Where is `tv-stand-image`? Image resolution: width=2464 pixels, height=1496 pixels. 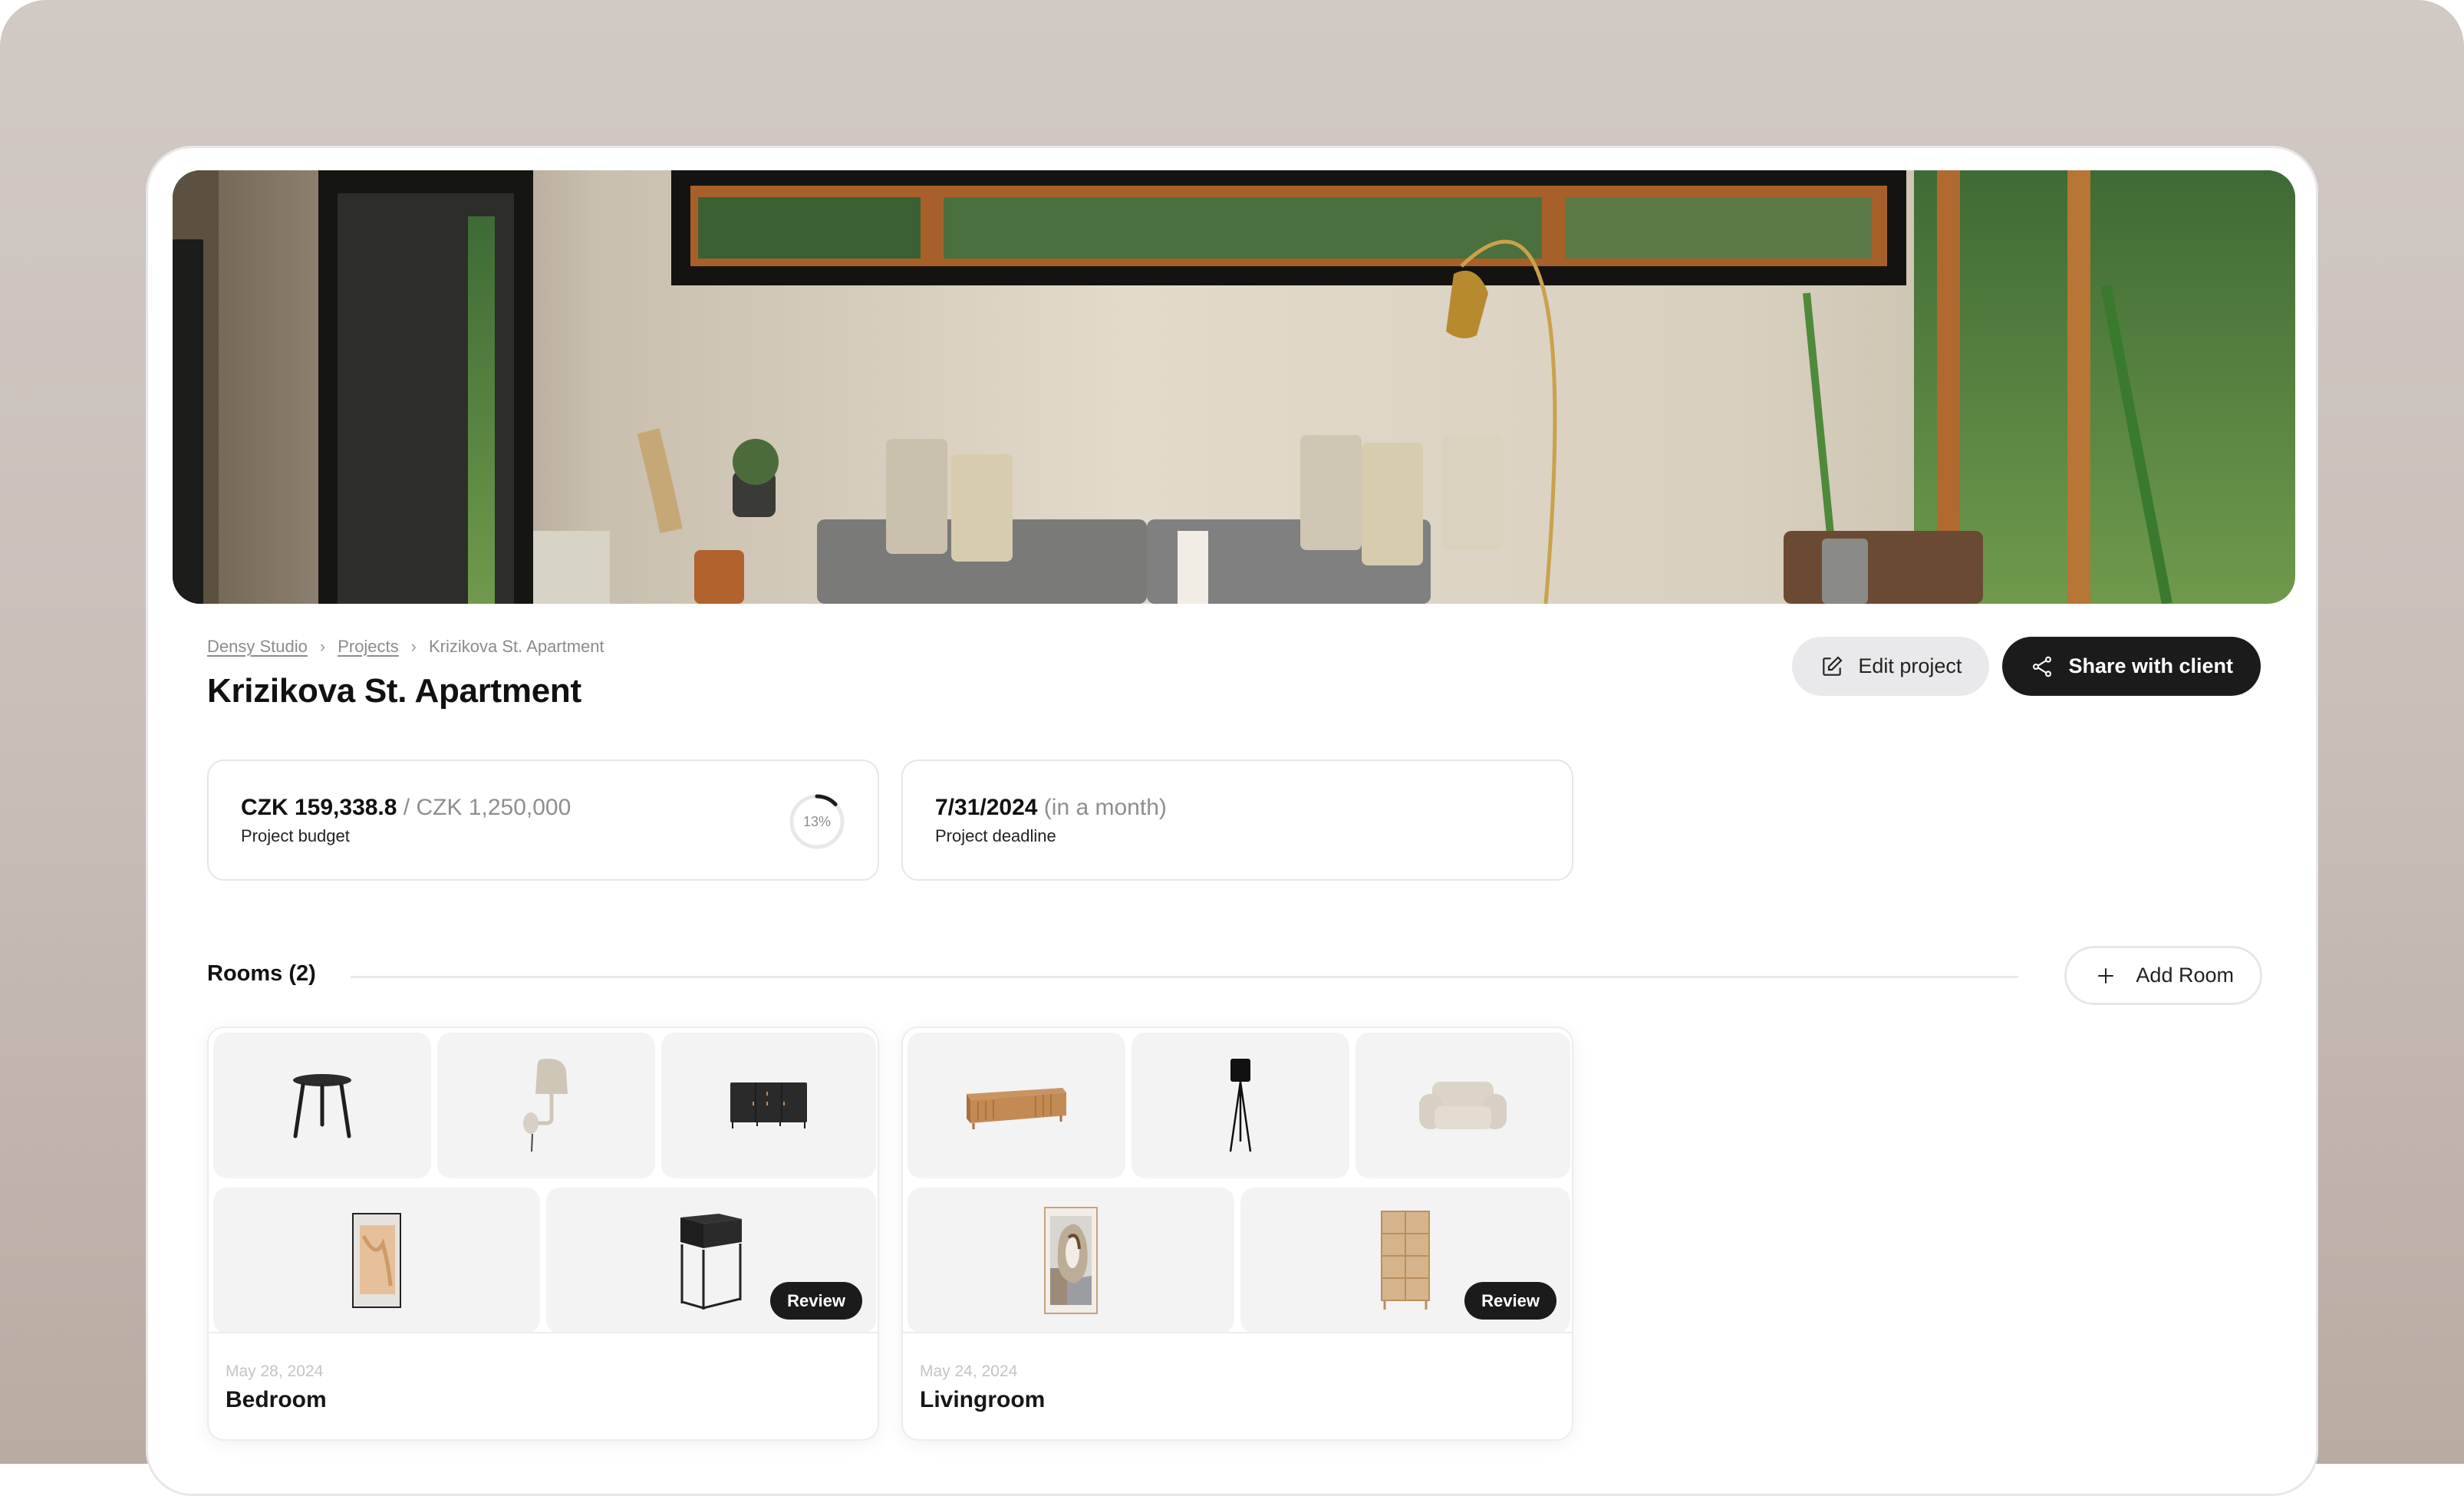 tv-stand-image is located at coordinates (1016, 1108).